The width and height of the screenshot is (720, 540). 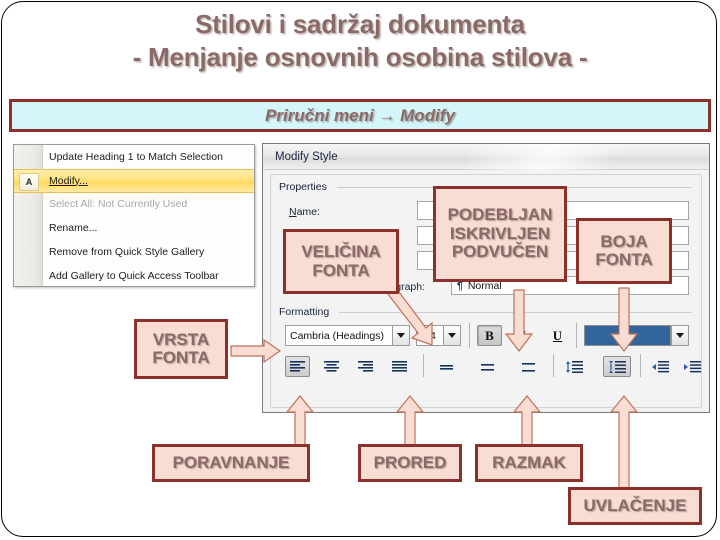 What do you see at coordinates (624, 443) in the screenshot?
I see `arrow-uvlacenje` at bounding box center [624, 443].